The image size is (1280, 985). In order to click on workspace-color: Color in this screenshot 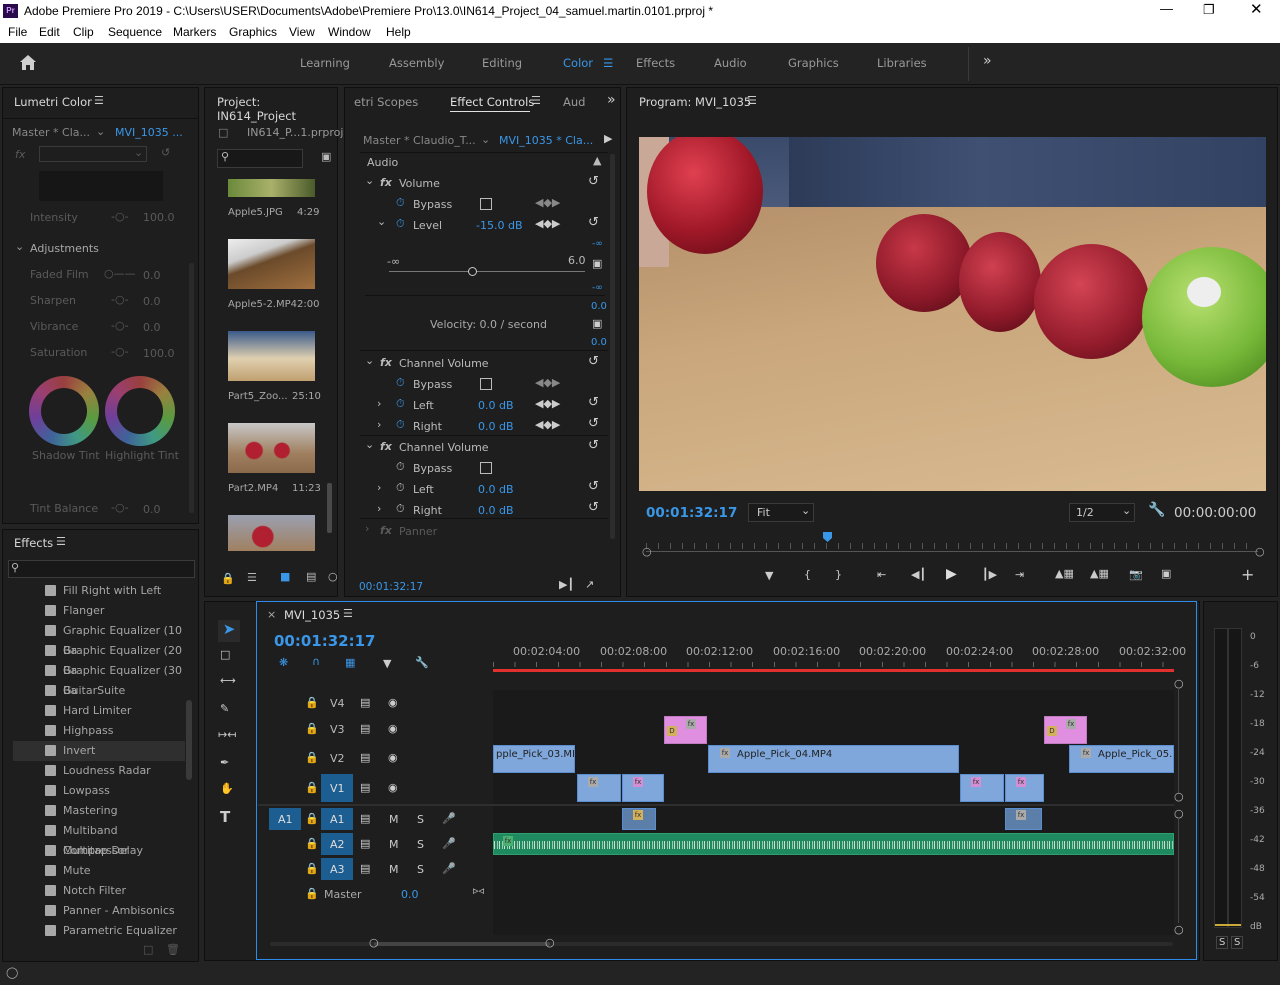, I will do `click(578, 63)`.